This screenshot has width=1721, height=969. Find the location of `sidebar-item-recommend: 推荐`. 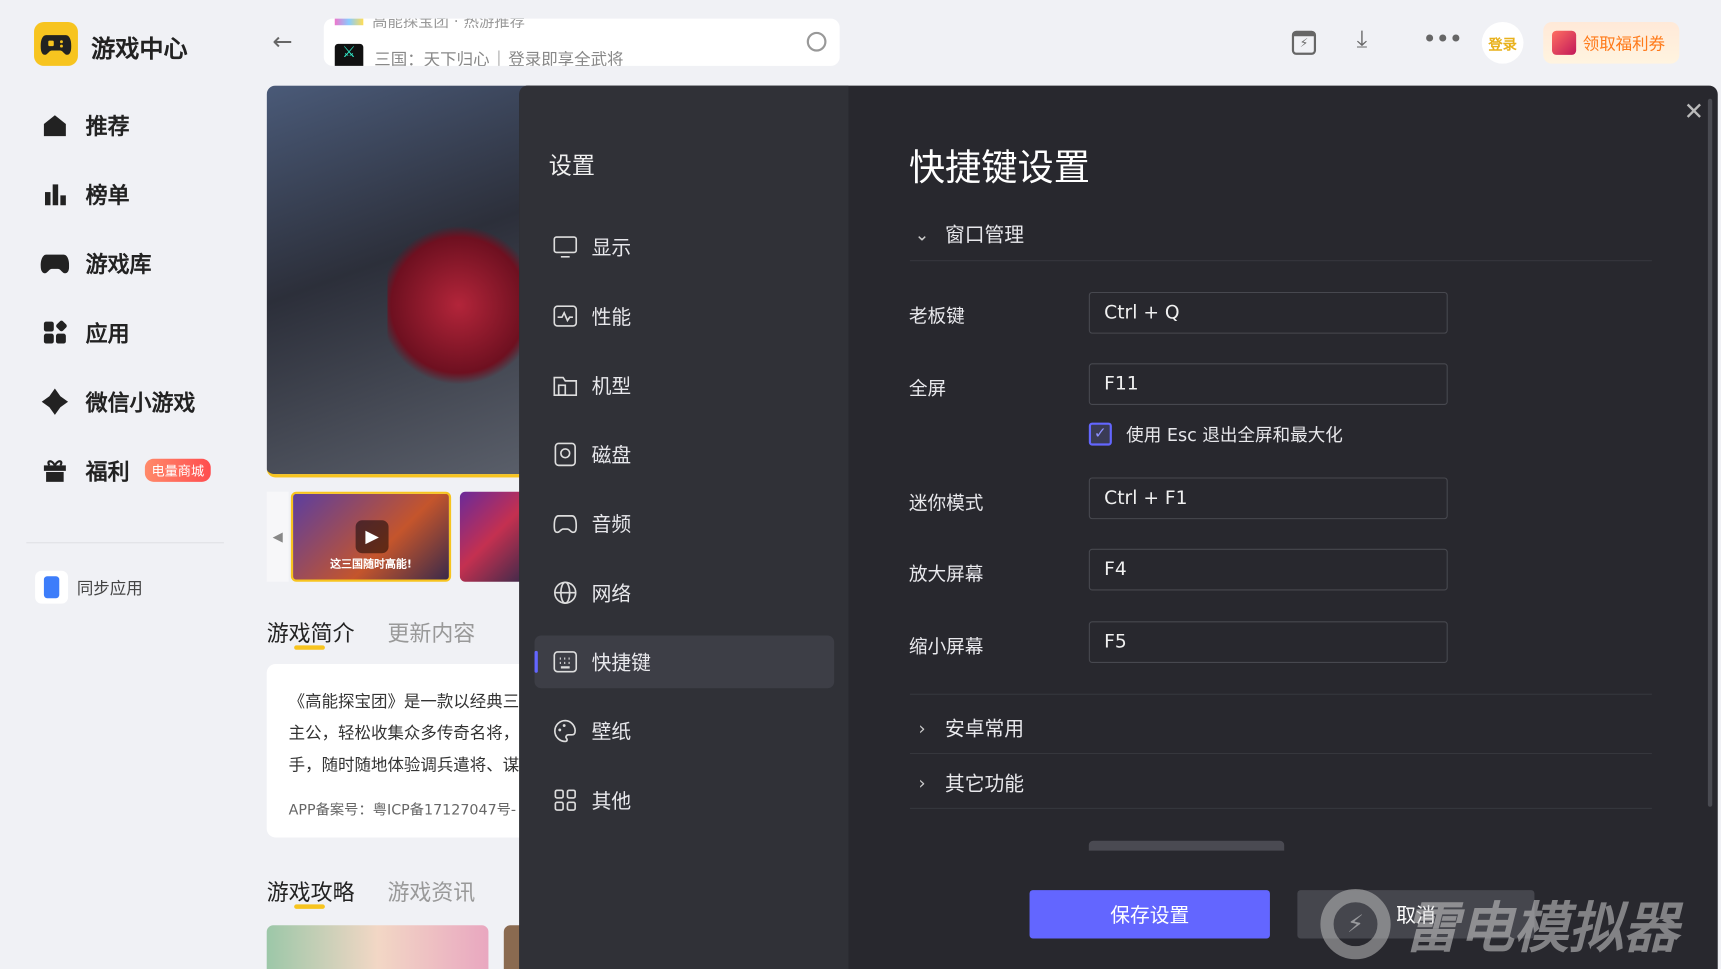

sidebar-item-recommend: 推荐 is located at coordinates (85, 125).